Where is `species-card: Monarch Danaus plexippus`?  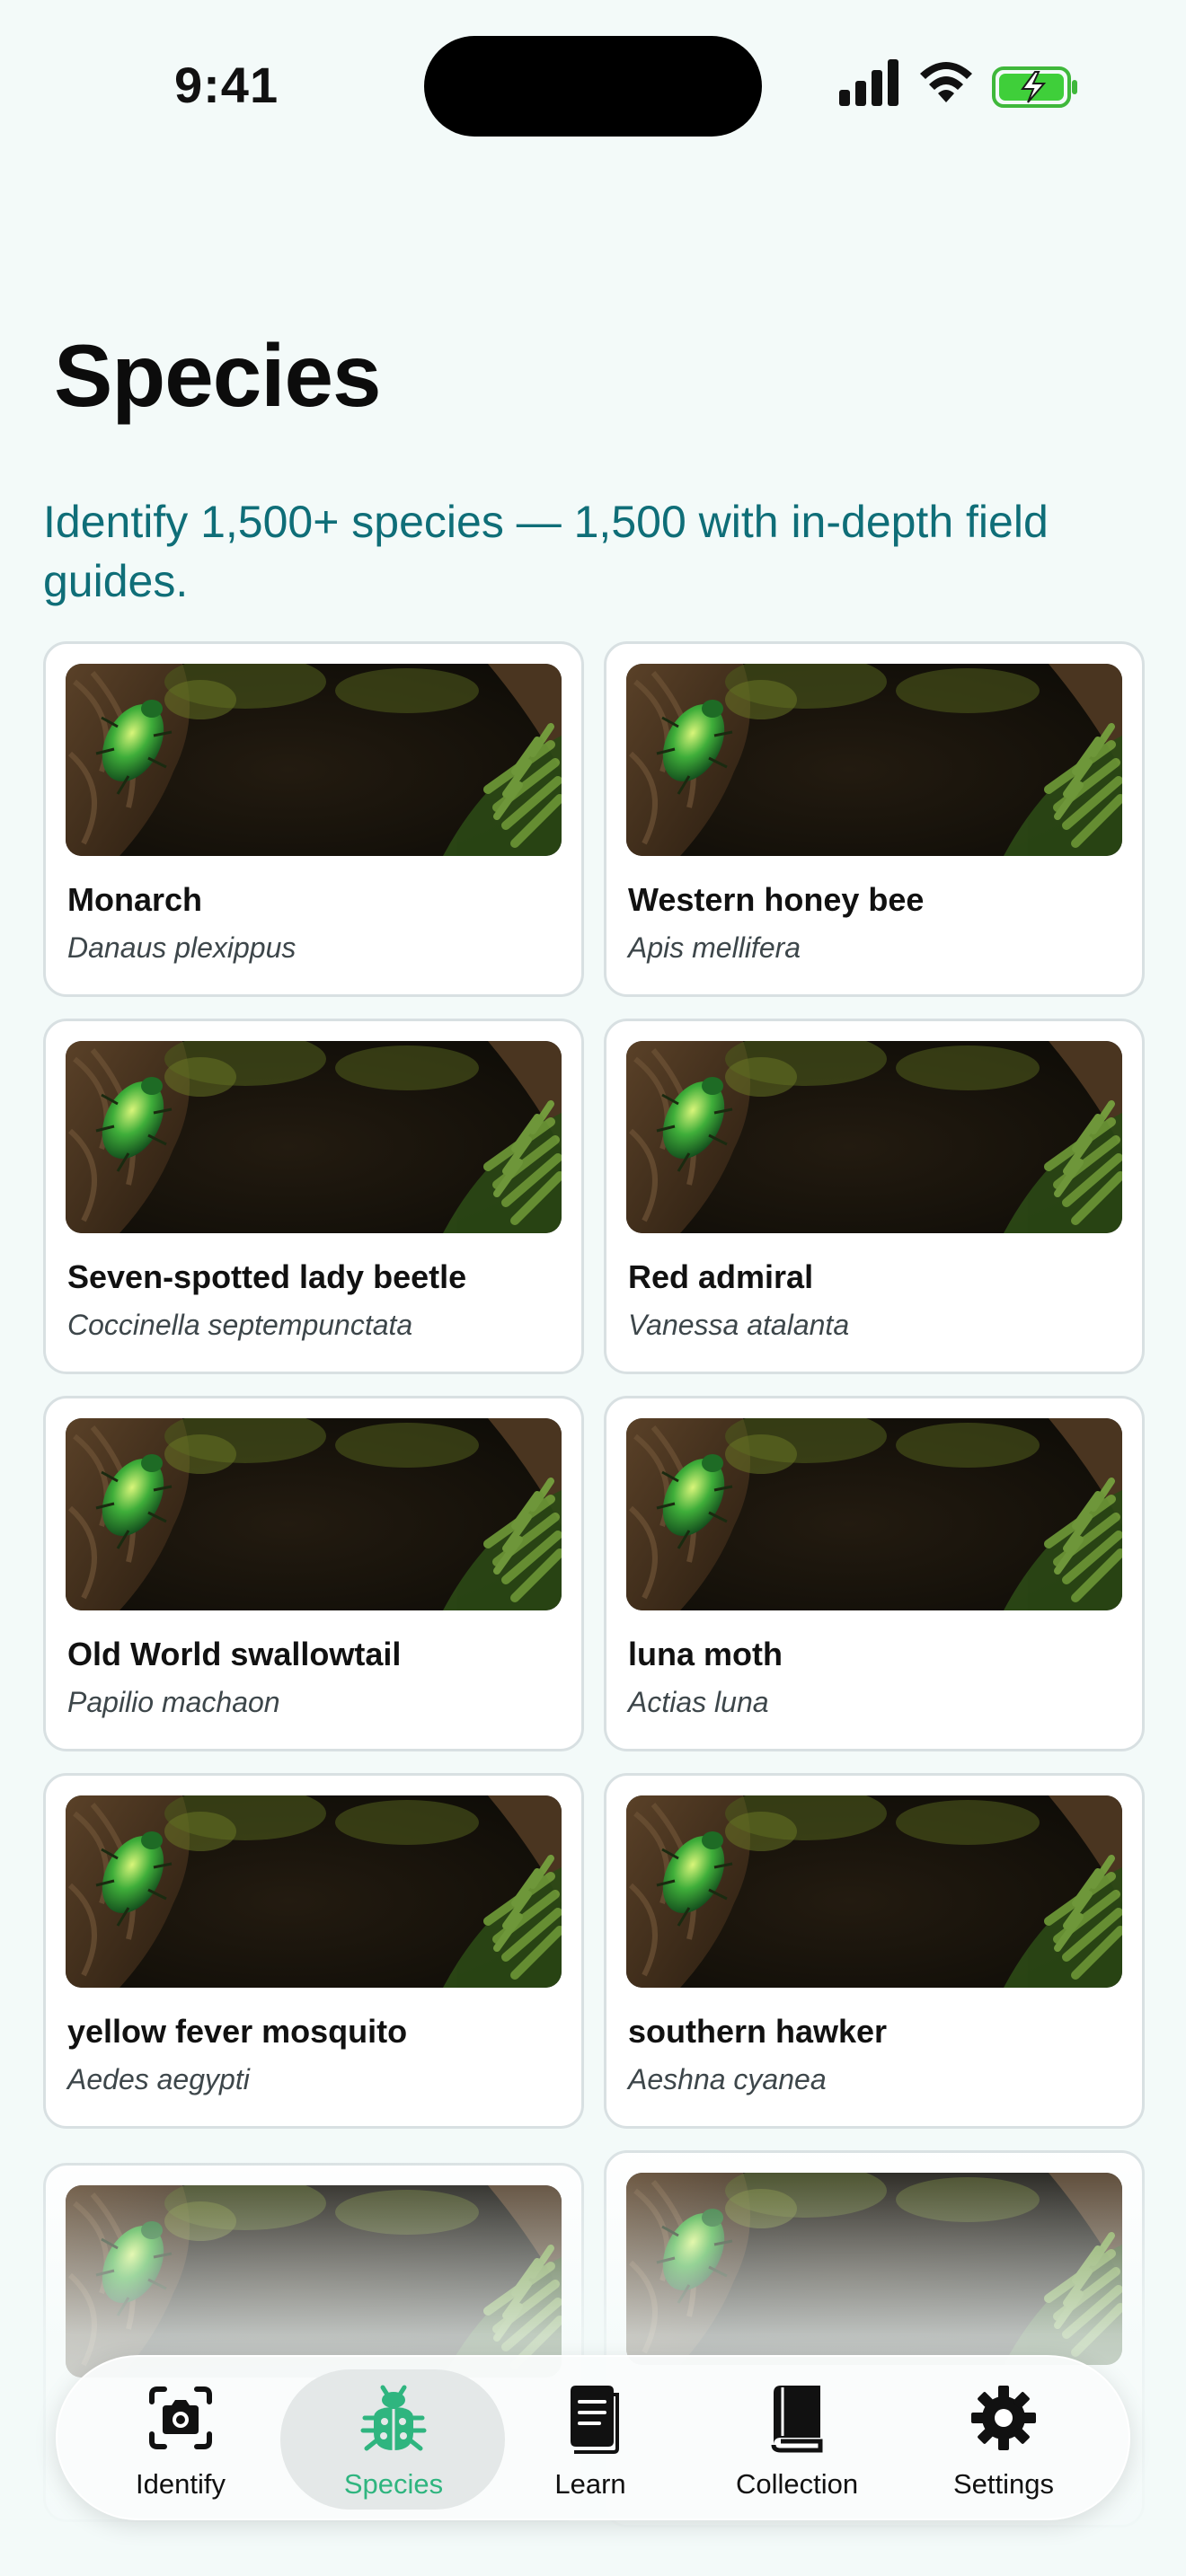
species-card: Monarch Danaus plexippus is located at coordinates (313, 819).